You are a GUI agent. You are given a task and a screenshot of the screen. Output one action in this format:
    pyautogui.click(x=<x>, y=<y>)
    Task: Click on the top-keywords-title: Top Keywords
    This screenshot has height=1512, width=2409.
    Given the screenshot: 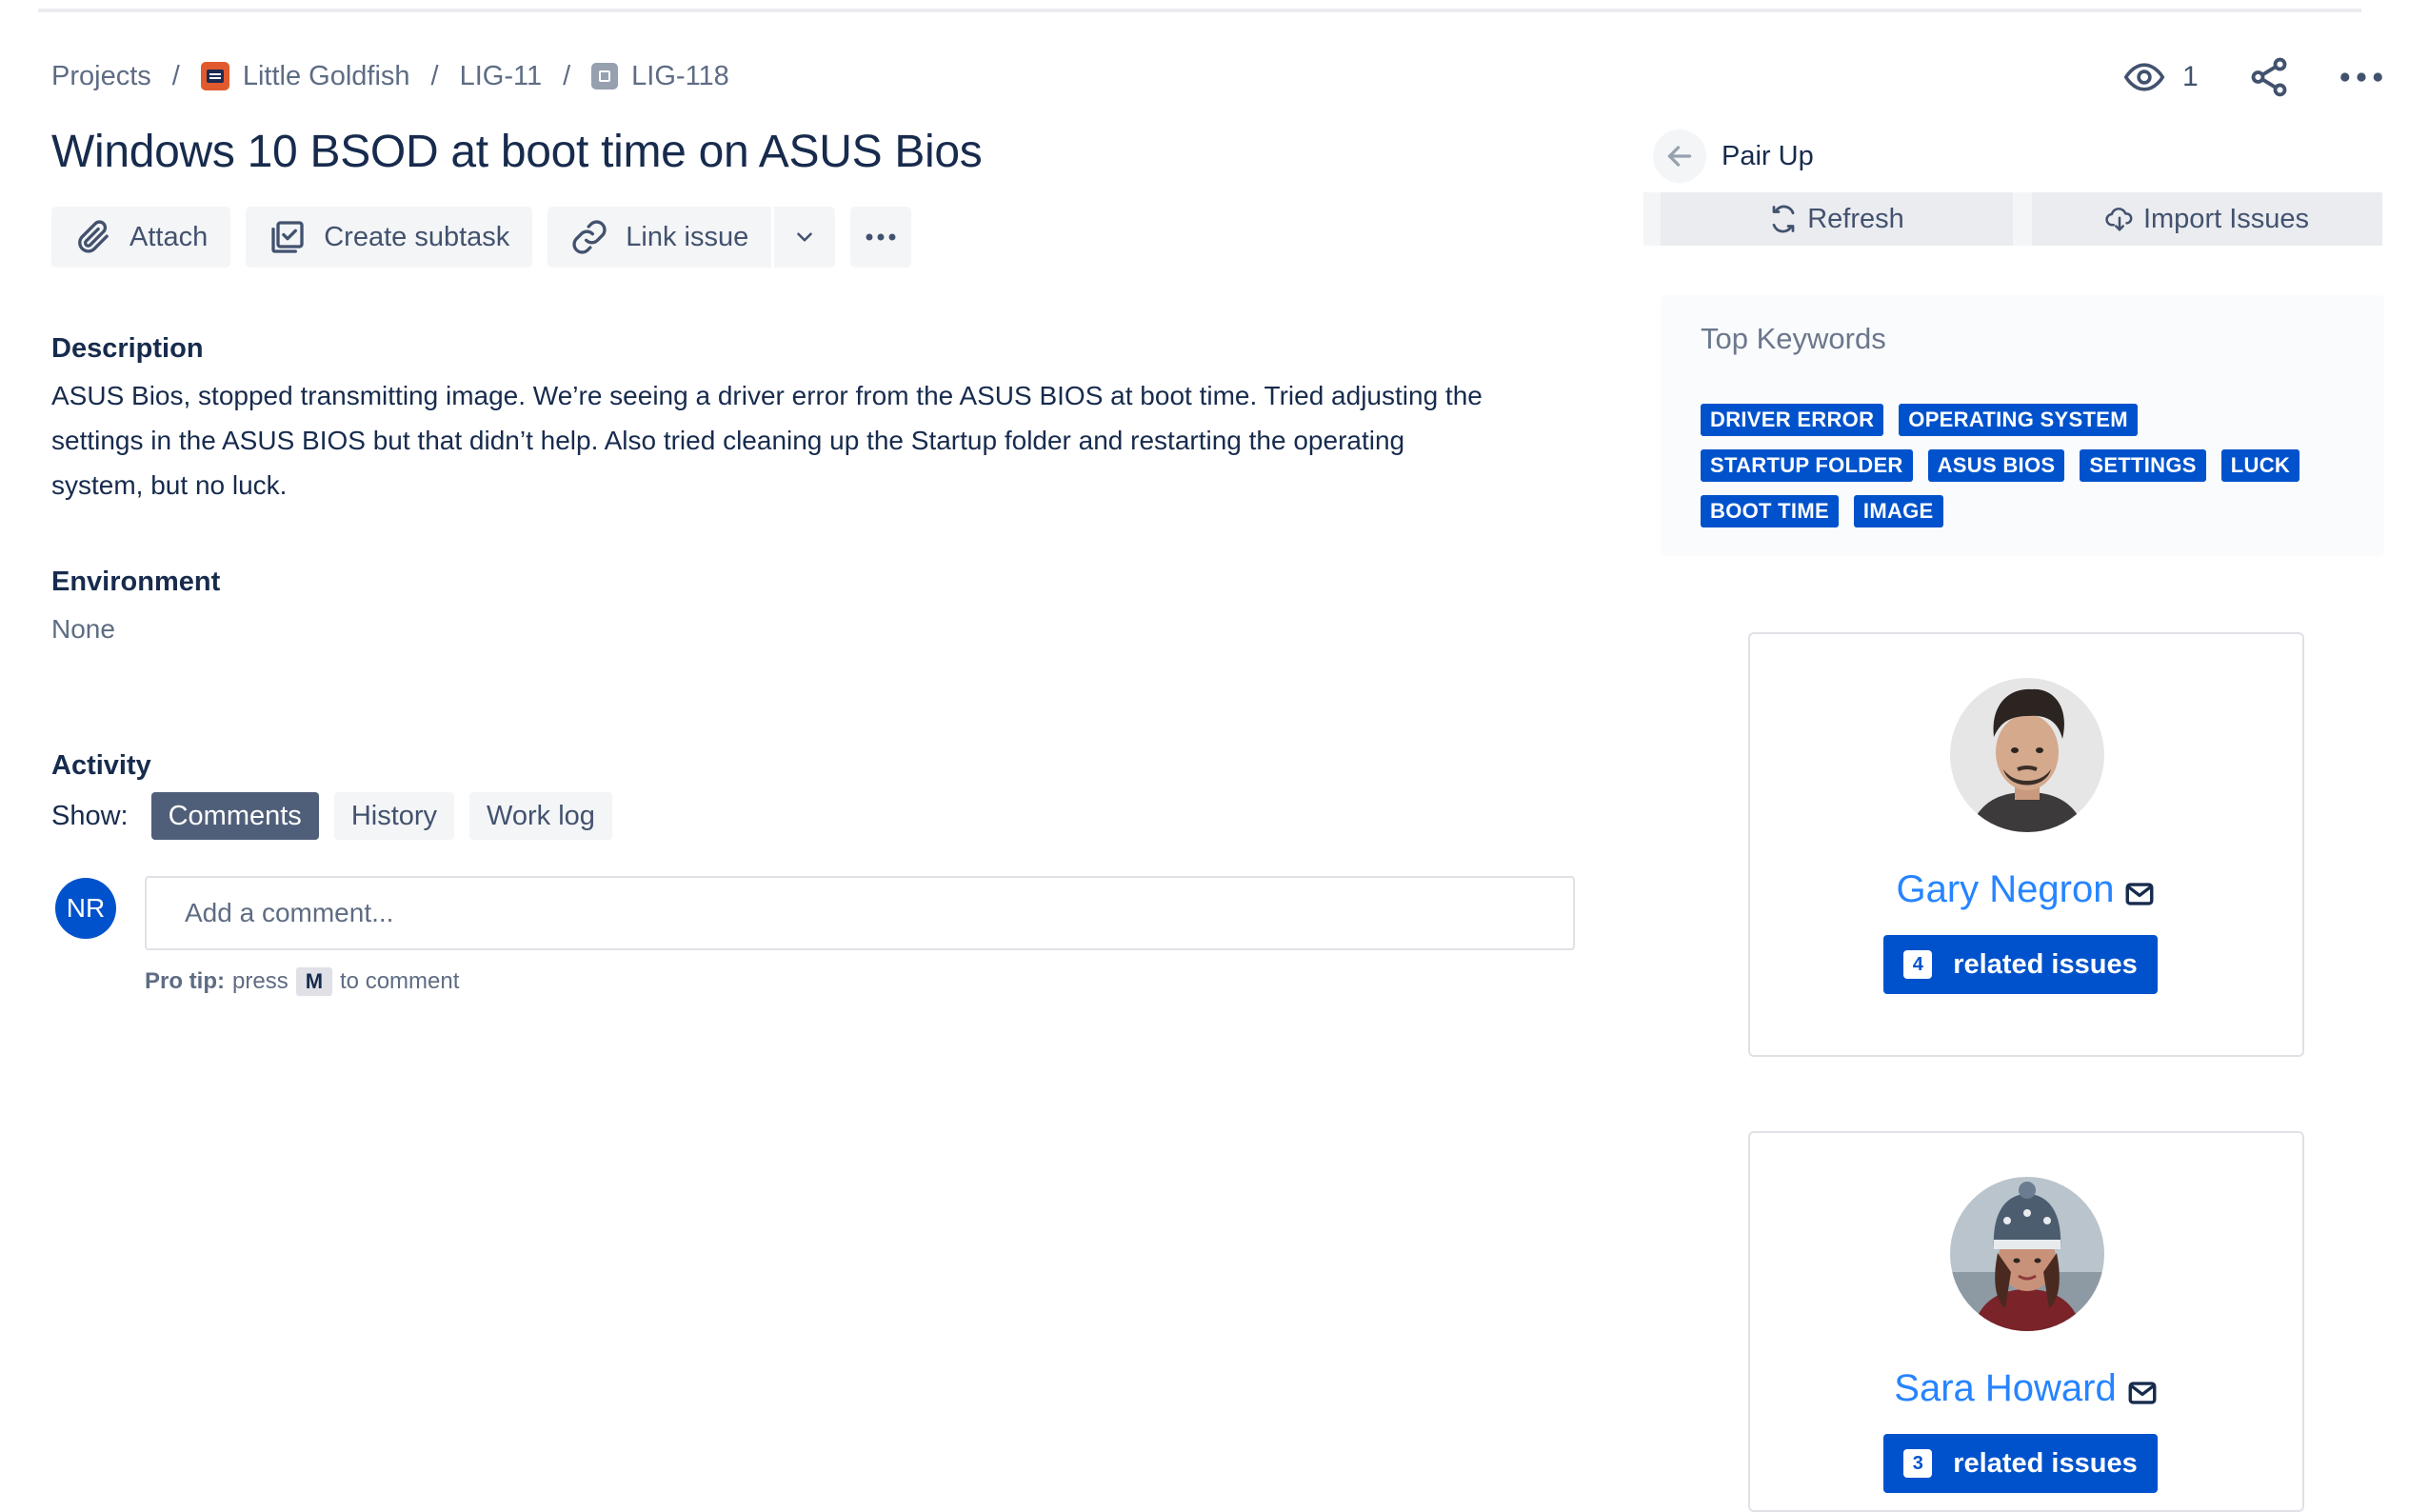 What is the action you would take?
    pyautogui.click(x=1794, y=338)
    